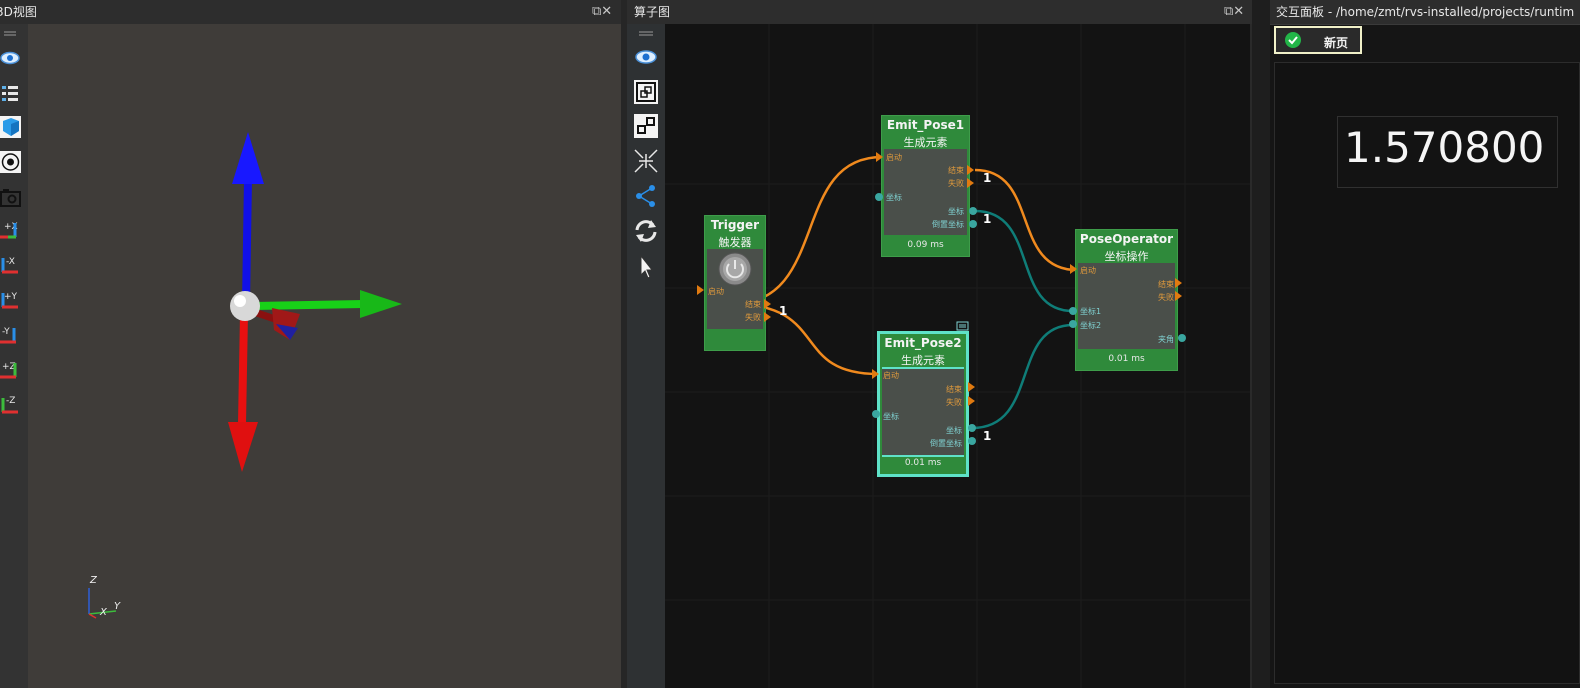 The image size is (1580, 688). Describe the element at coordinates (93, 580) in the screenshot. I see `mini-axis-z-label: Z` at that location.